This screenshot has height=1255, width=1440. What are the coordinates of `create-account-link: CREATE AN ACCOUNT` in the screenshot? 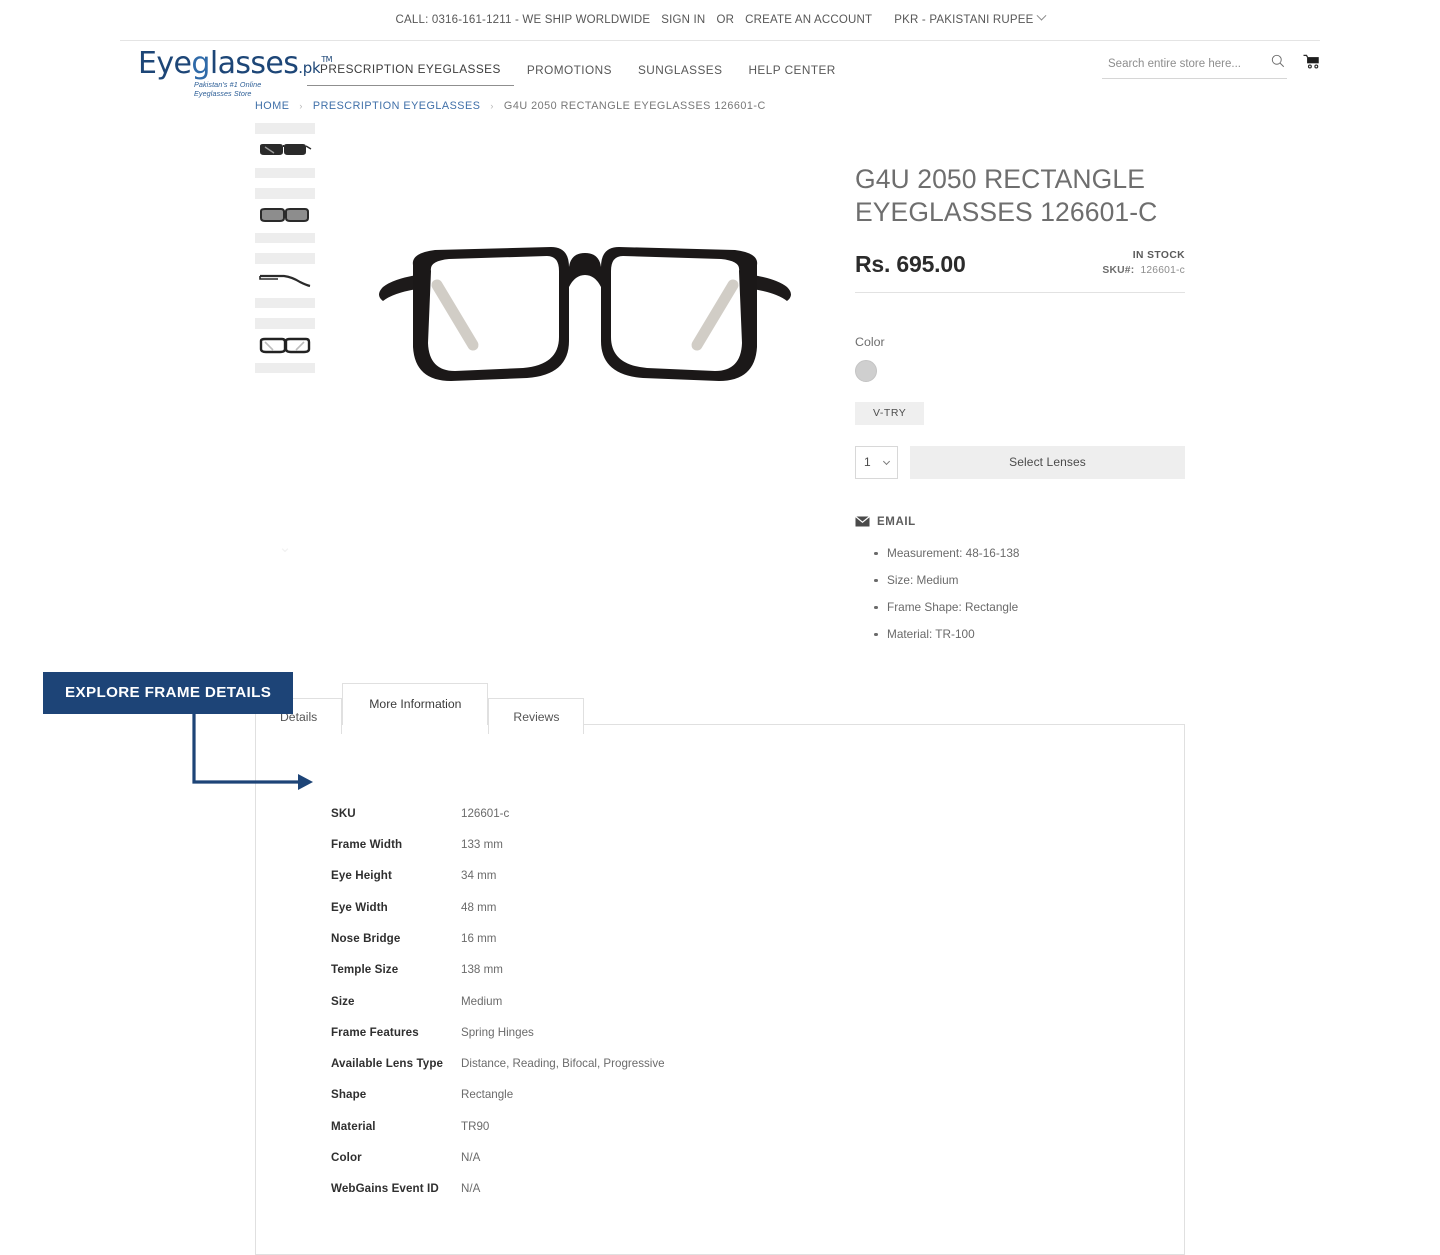 It's located at (808, 20).